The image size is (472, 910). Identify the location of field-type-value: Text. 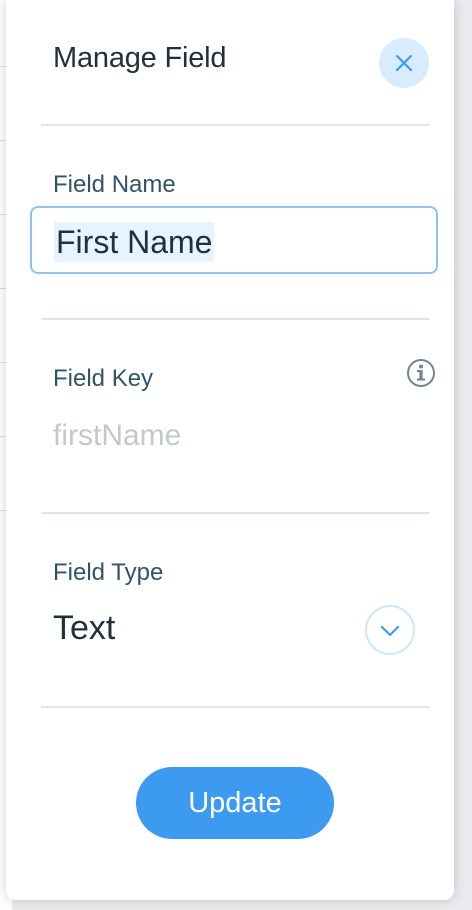
(84, 628).